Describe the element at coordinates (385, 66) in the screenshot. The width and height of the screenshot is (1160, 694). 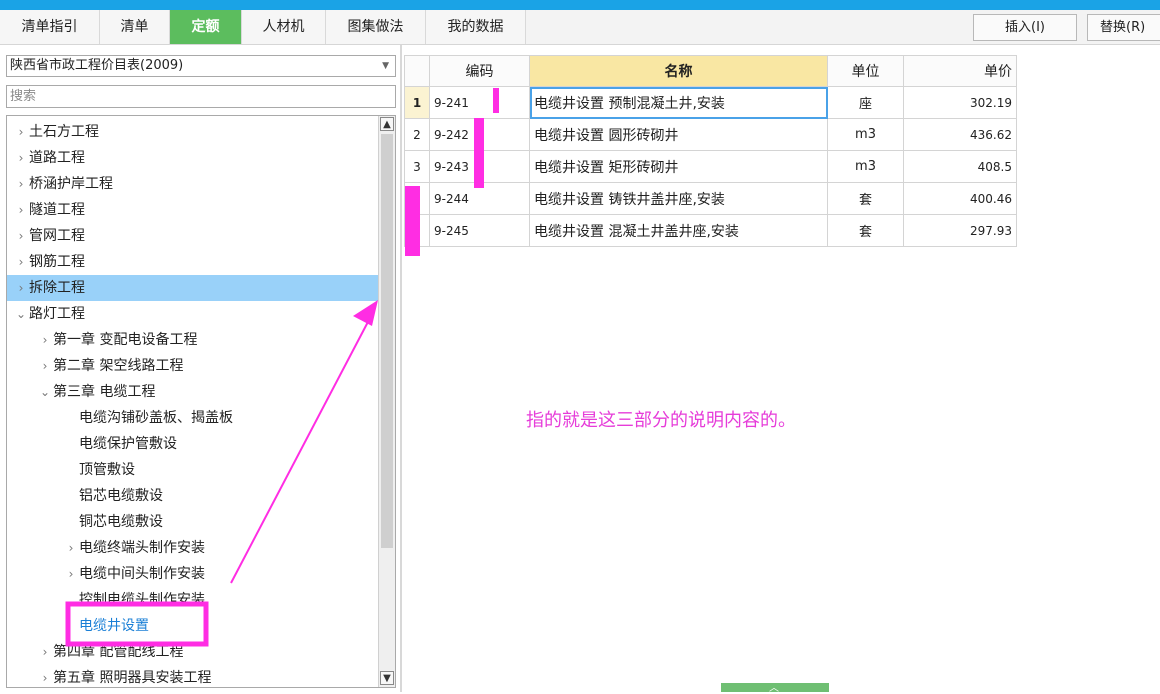
I see `dropdown-arrow-icon: ▼` at that location.